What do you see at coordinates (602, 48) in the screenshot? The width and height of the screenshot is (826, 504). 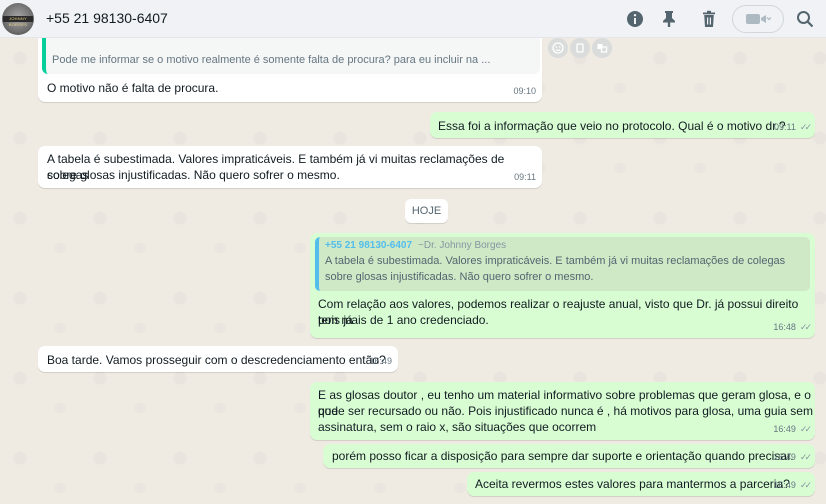 I see `translate-icon` at bounding box center [602, 48].